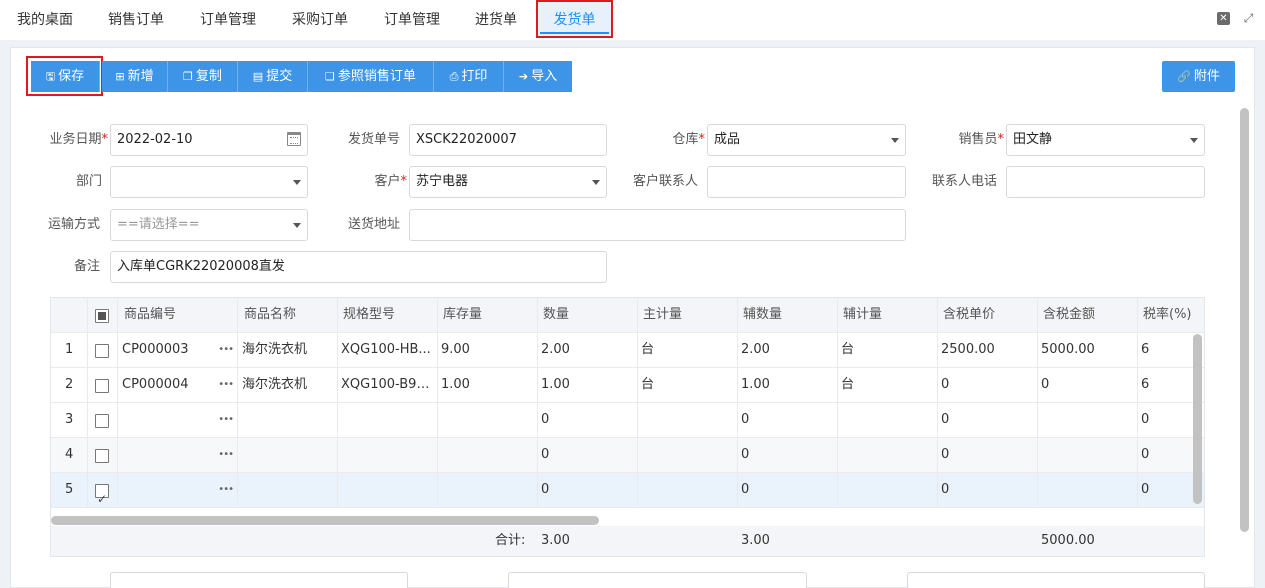 The image size is (1265, 588). Describe the element at coordinates (508, 140) in the screenshot. I see `ship-no-field: XSCK22020007` at that location.